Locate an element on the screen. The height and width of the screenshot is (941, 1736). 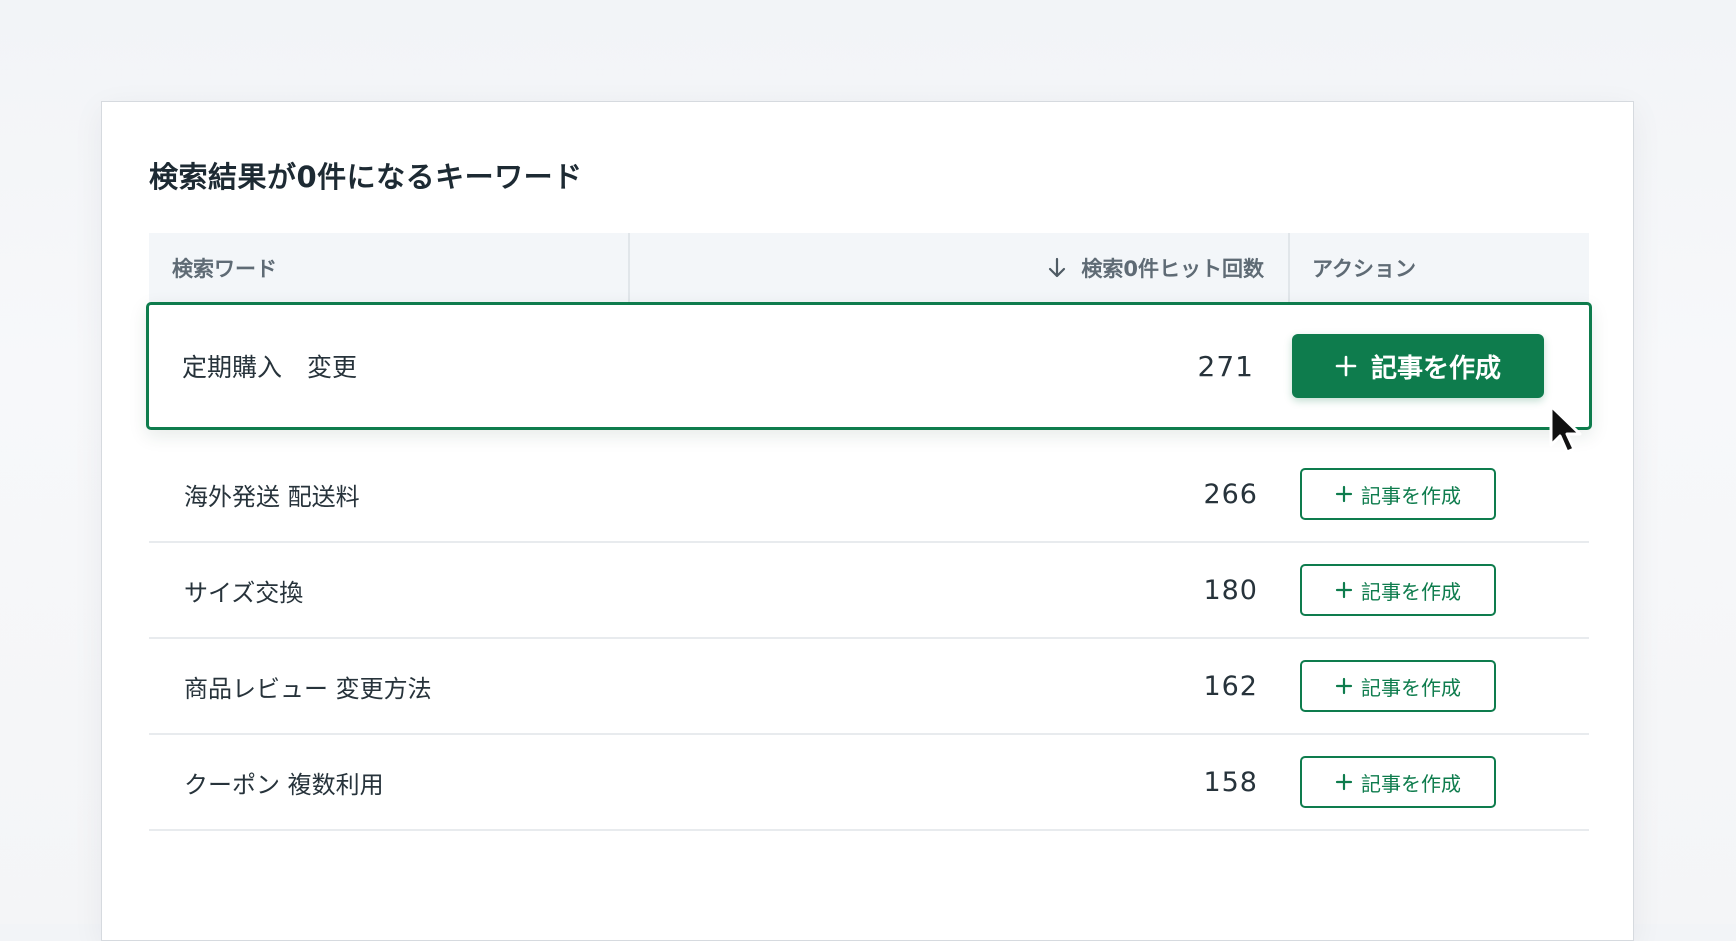
column-header-action-label: アクション is located at coordinates (1364, 269).